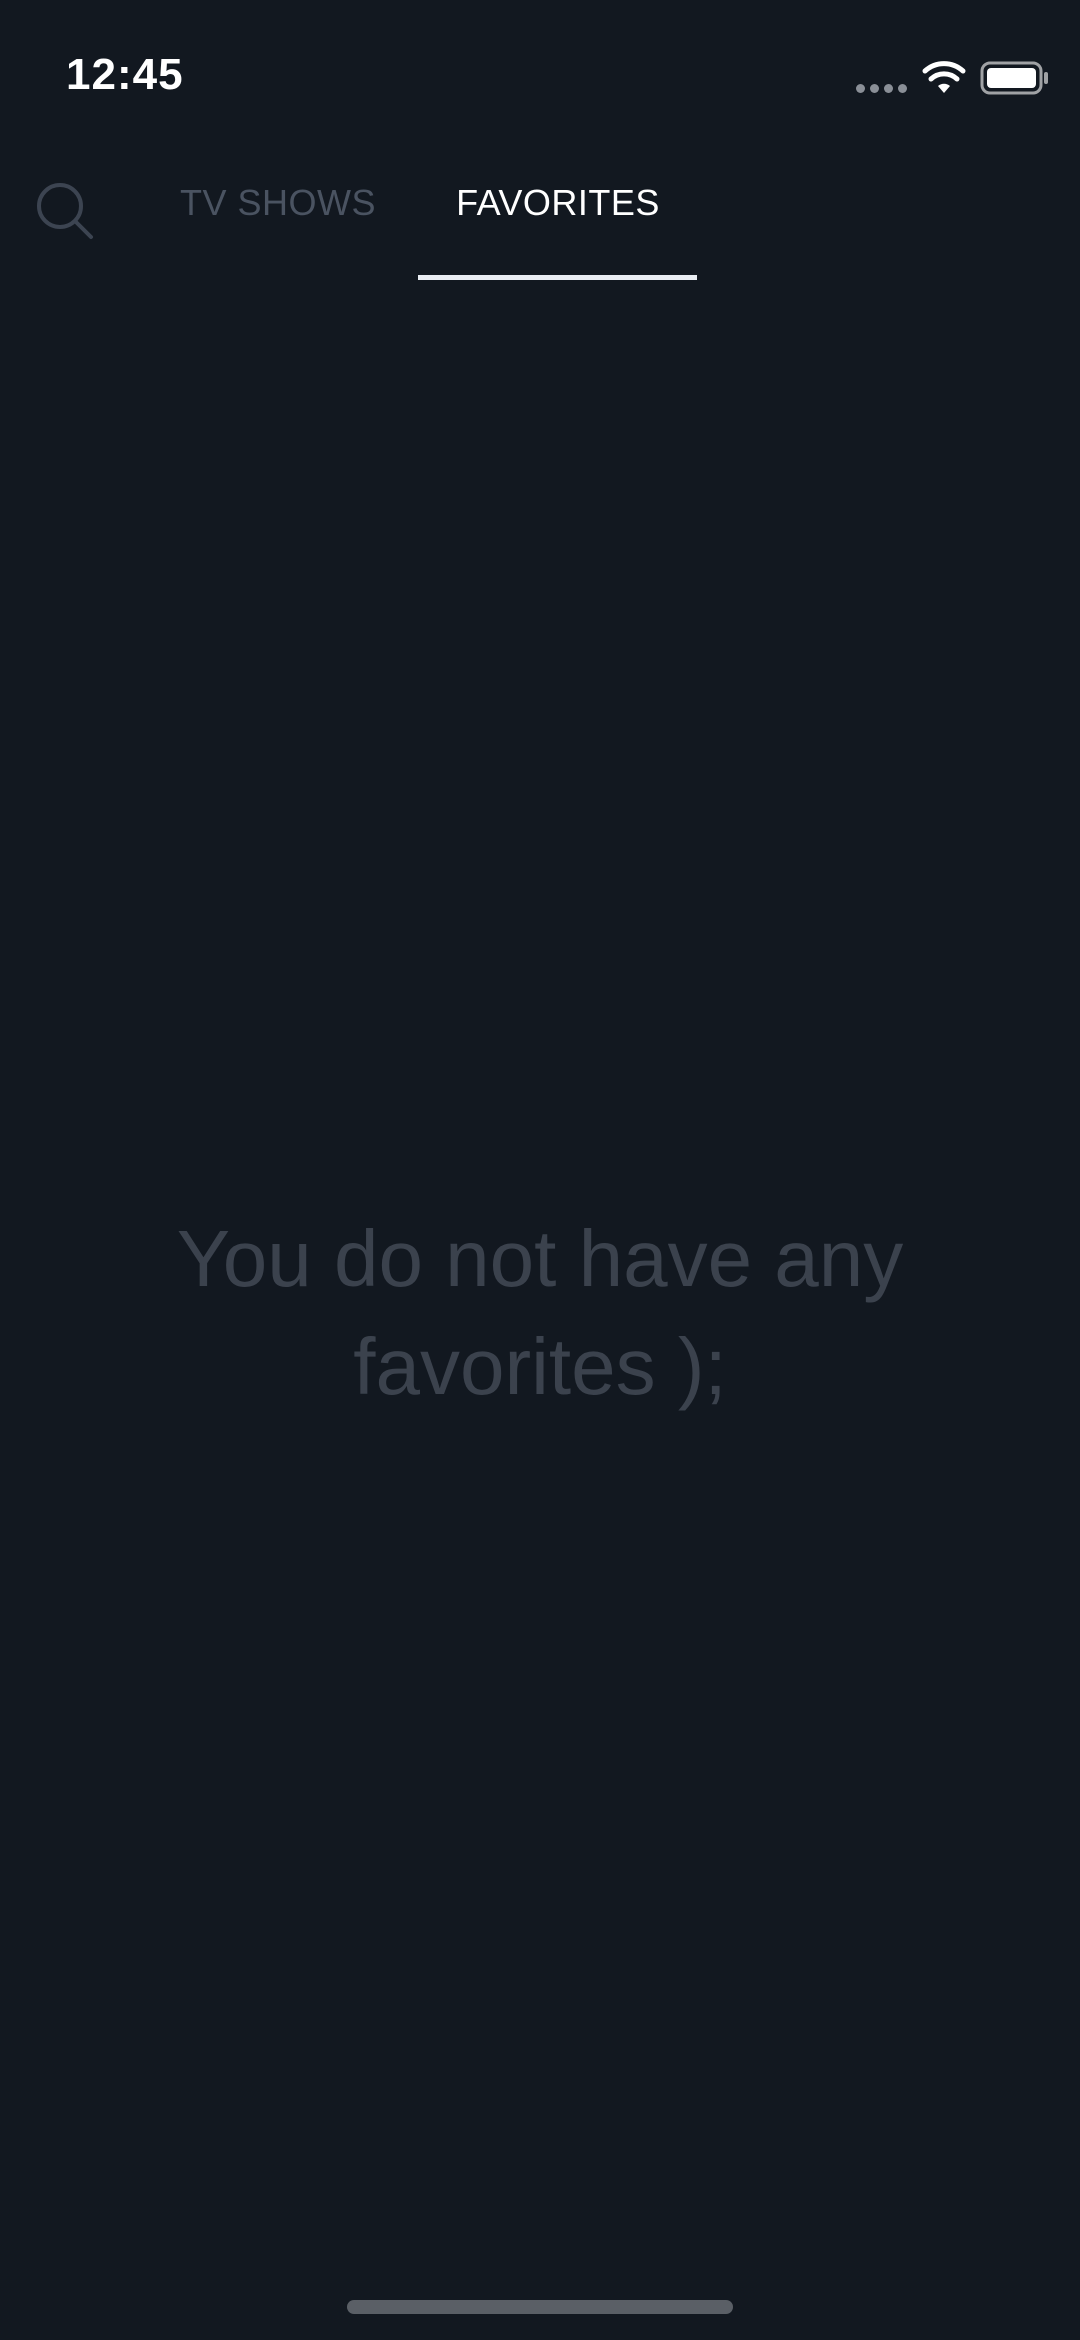  Describe the element at coordinates (540, 2307) in the screenshot. I see `home-indicator` at that location.